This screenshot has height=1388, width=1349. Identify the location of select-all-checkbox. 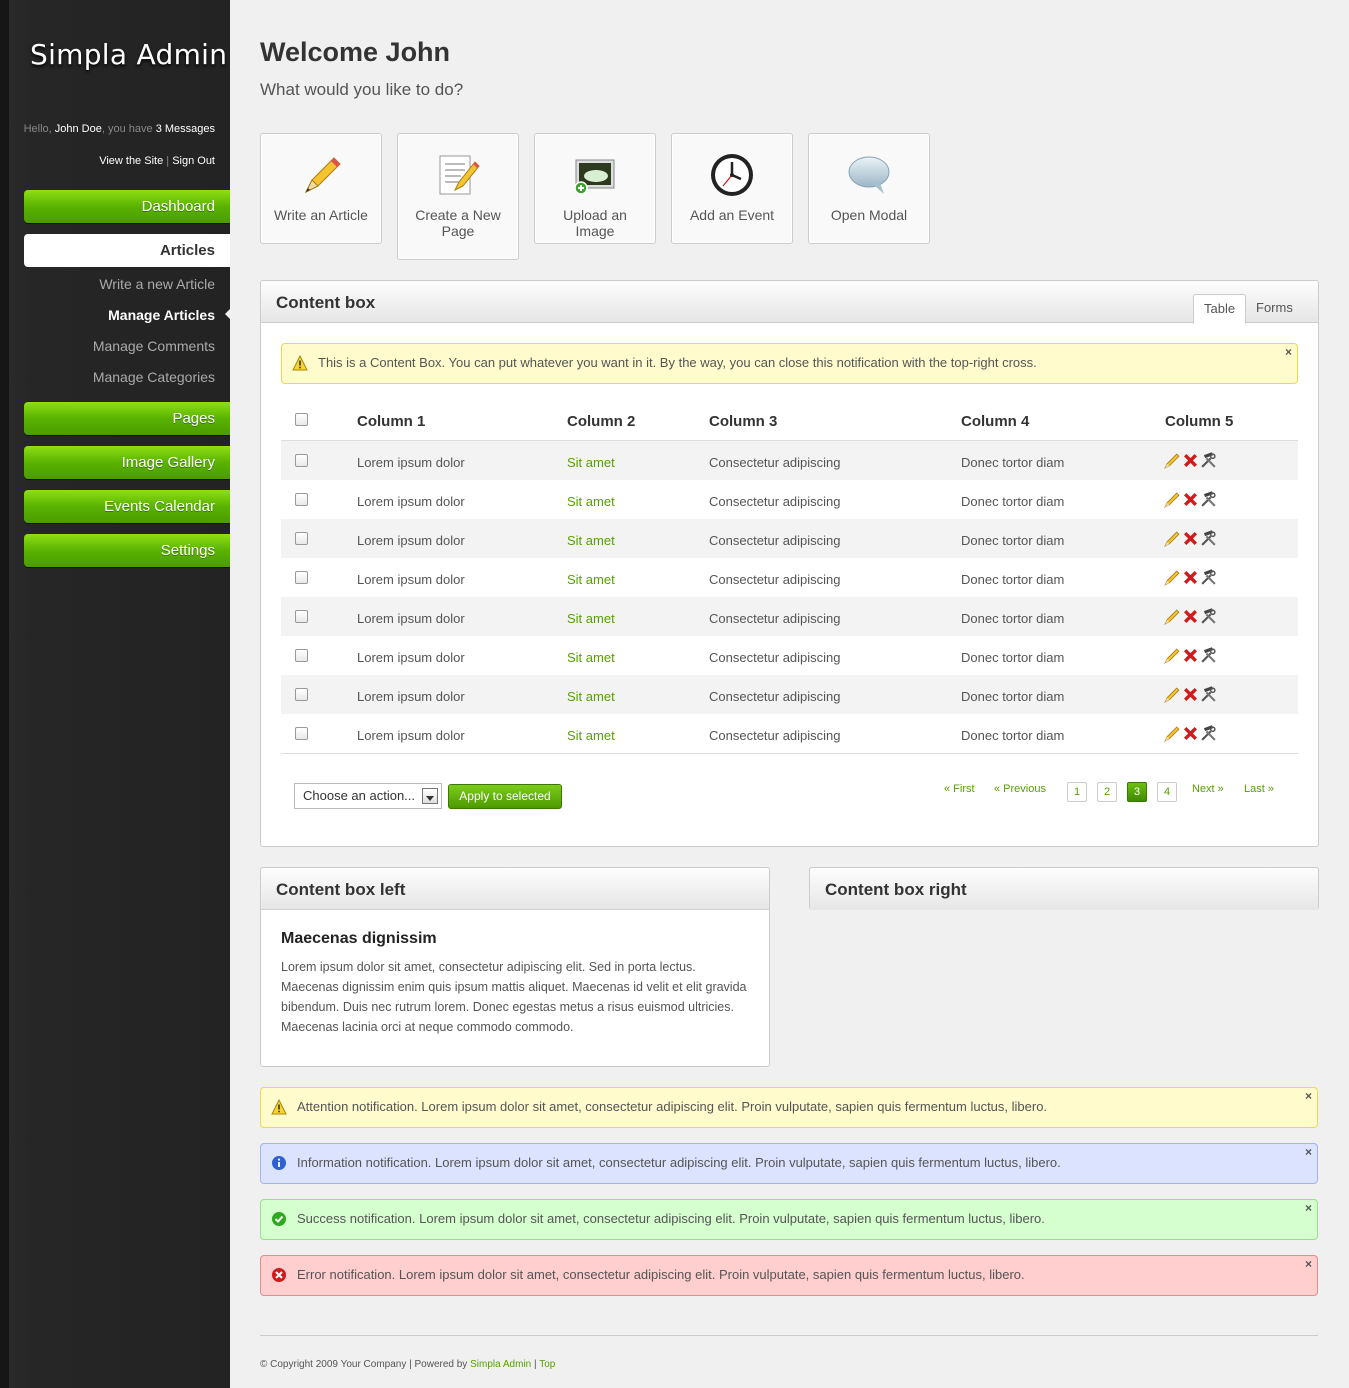
(301, 419).